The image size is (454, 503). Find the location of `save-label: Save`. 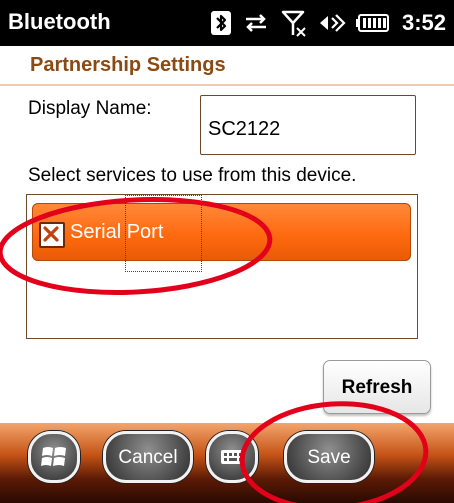

save-label: Save is located at coordinates (329, 457).